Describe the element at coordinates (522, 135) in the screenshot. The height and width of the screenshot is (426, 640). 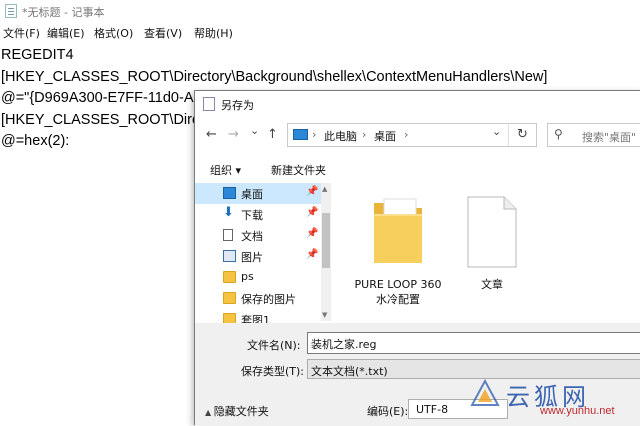
I see `refresh-button: ↻` at that location.